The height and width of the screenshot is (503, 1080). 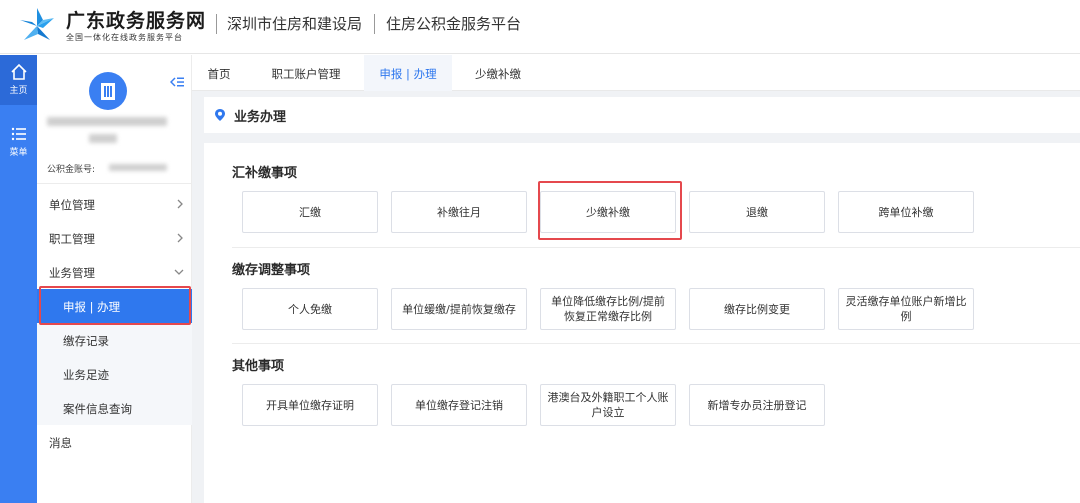 I want to click on home-icon, so click(x=18, y=71).